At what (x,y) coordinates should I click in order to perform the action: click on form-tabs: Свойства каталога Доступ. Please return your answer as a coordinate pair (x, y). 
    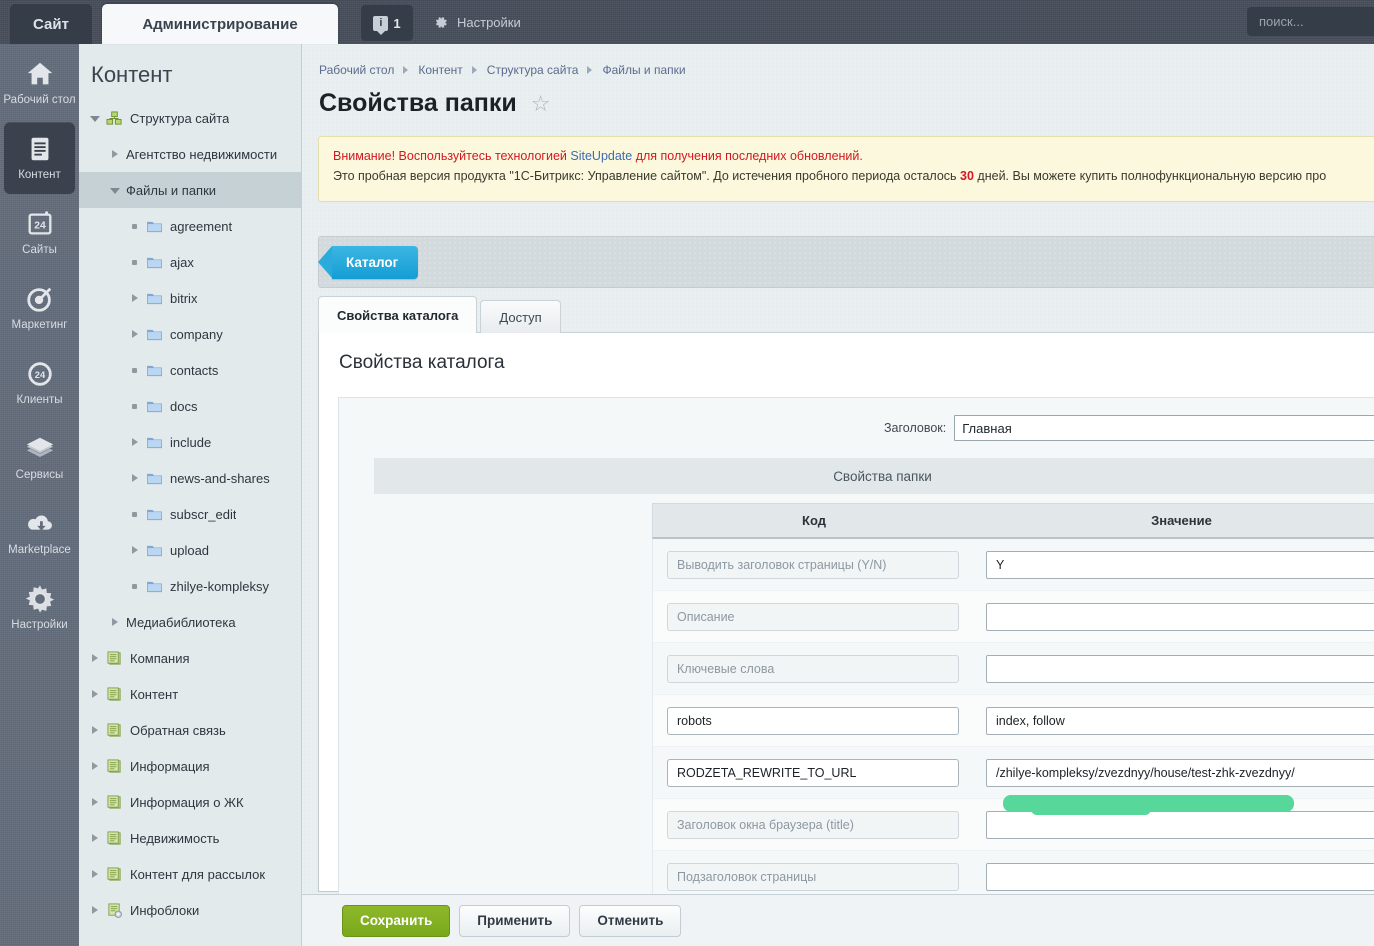
    Looking at the image, I should click on (439, 314).